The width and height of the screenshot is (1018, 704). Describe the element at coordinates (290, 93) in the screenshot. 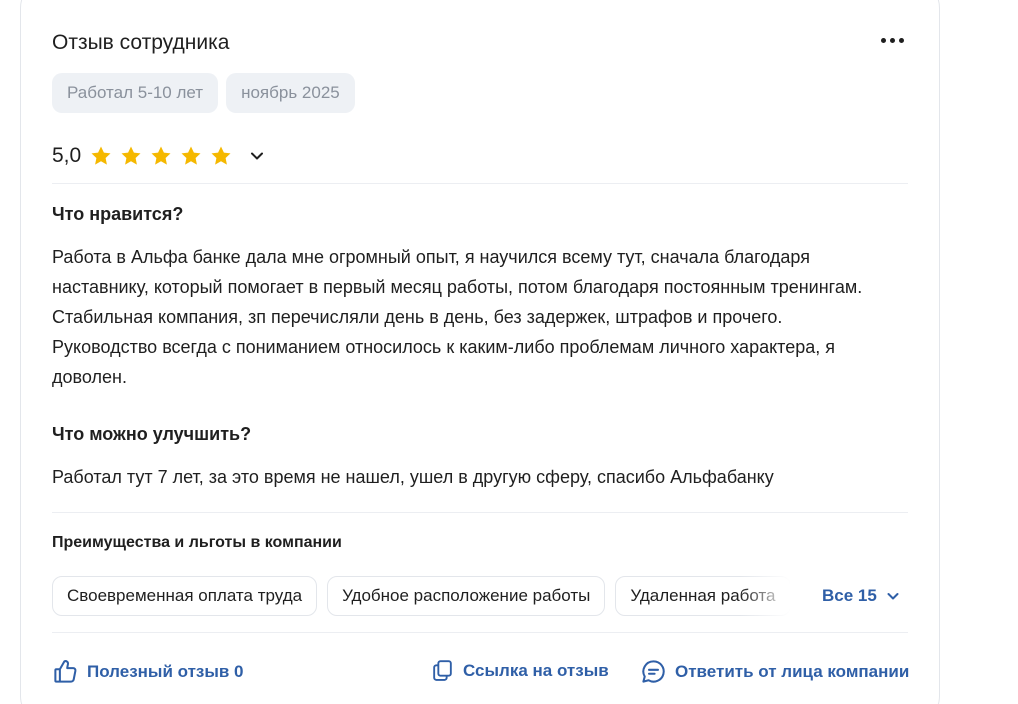

I see `date-tag: ноябрь 2025` at that location.